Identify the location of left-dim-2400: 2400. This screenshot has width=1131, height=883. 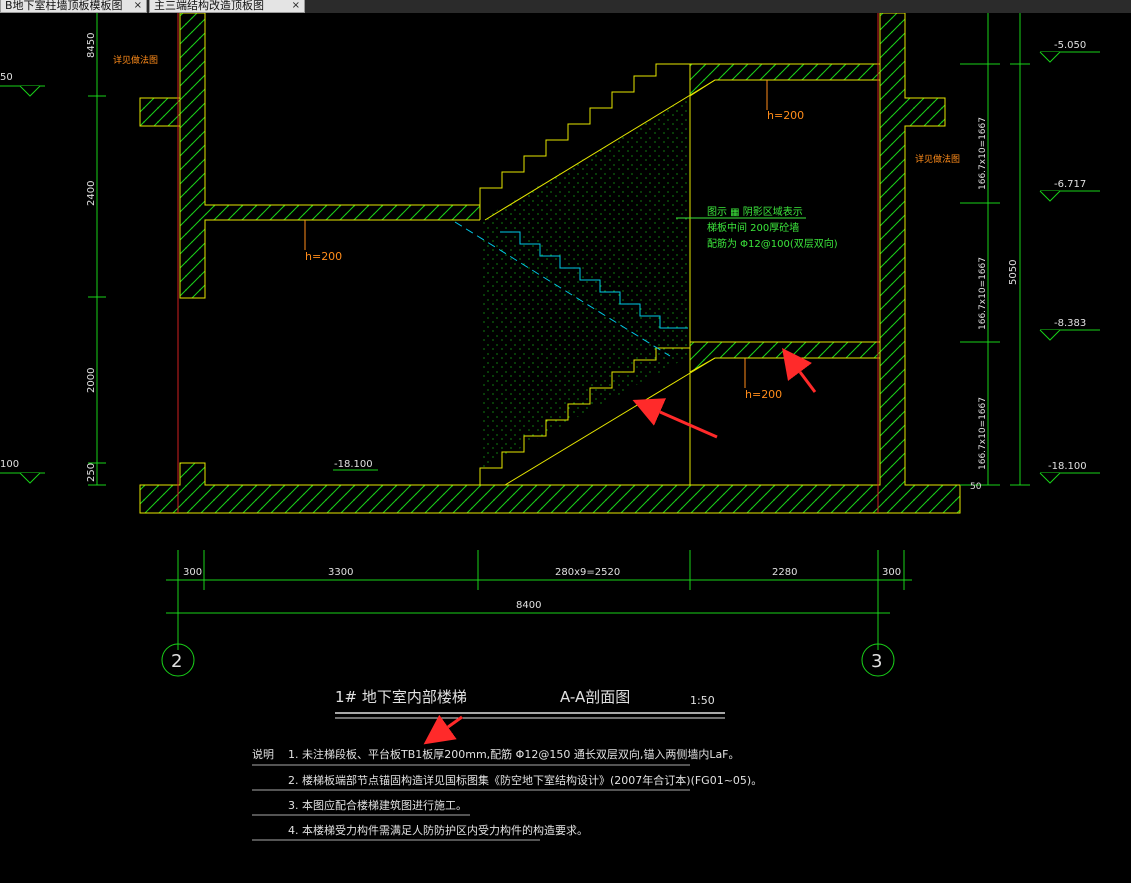
(91, 193).